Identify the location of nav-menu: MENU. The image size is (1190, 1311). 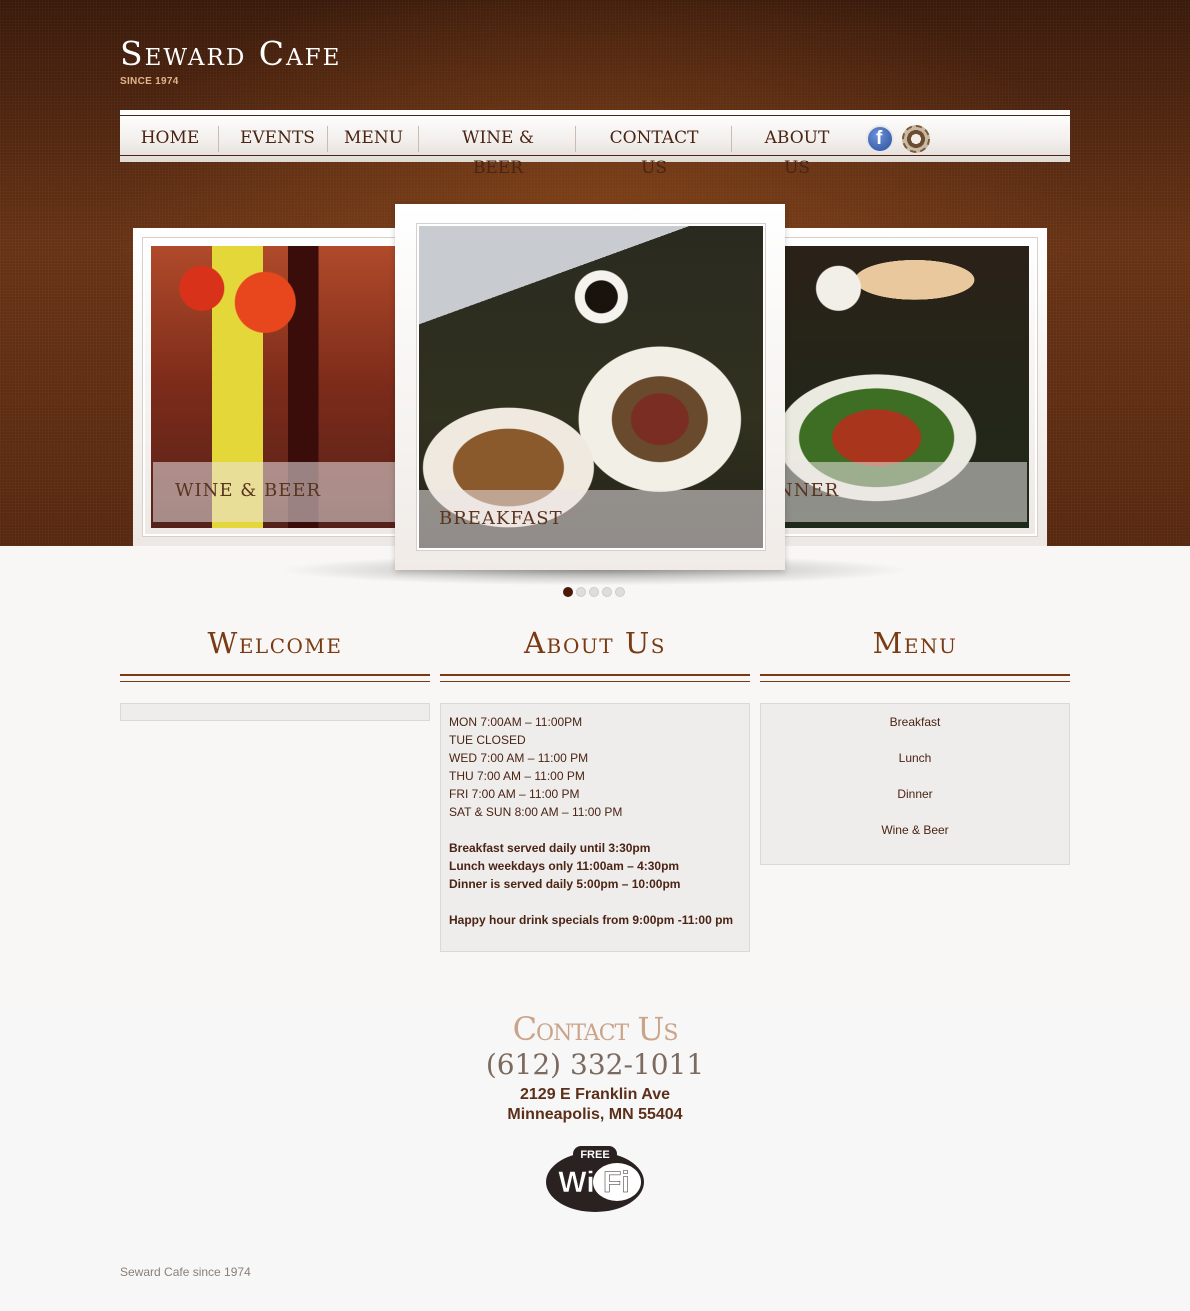
(373, 138).